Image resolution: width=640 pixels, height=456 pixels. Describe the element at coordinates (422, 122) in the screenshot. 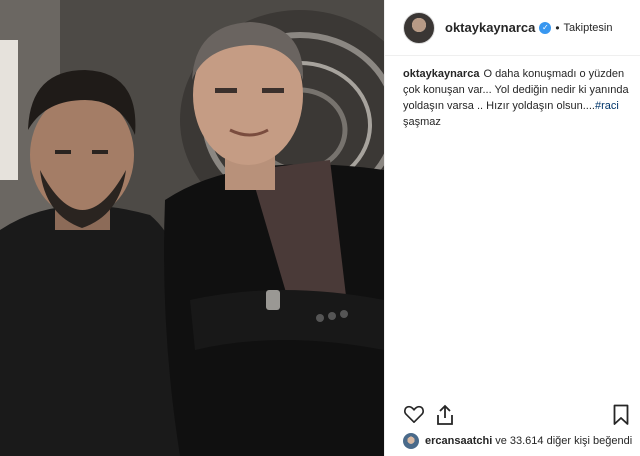

I see `caption-tail: şaşmaz` at that location.